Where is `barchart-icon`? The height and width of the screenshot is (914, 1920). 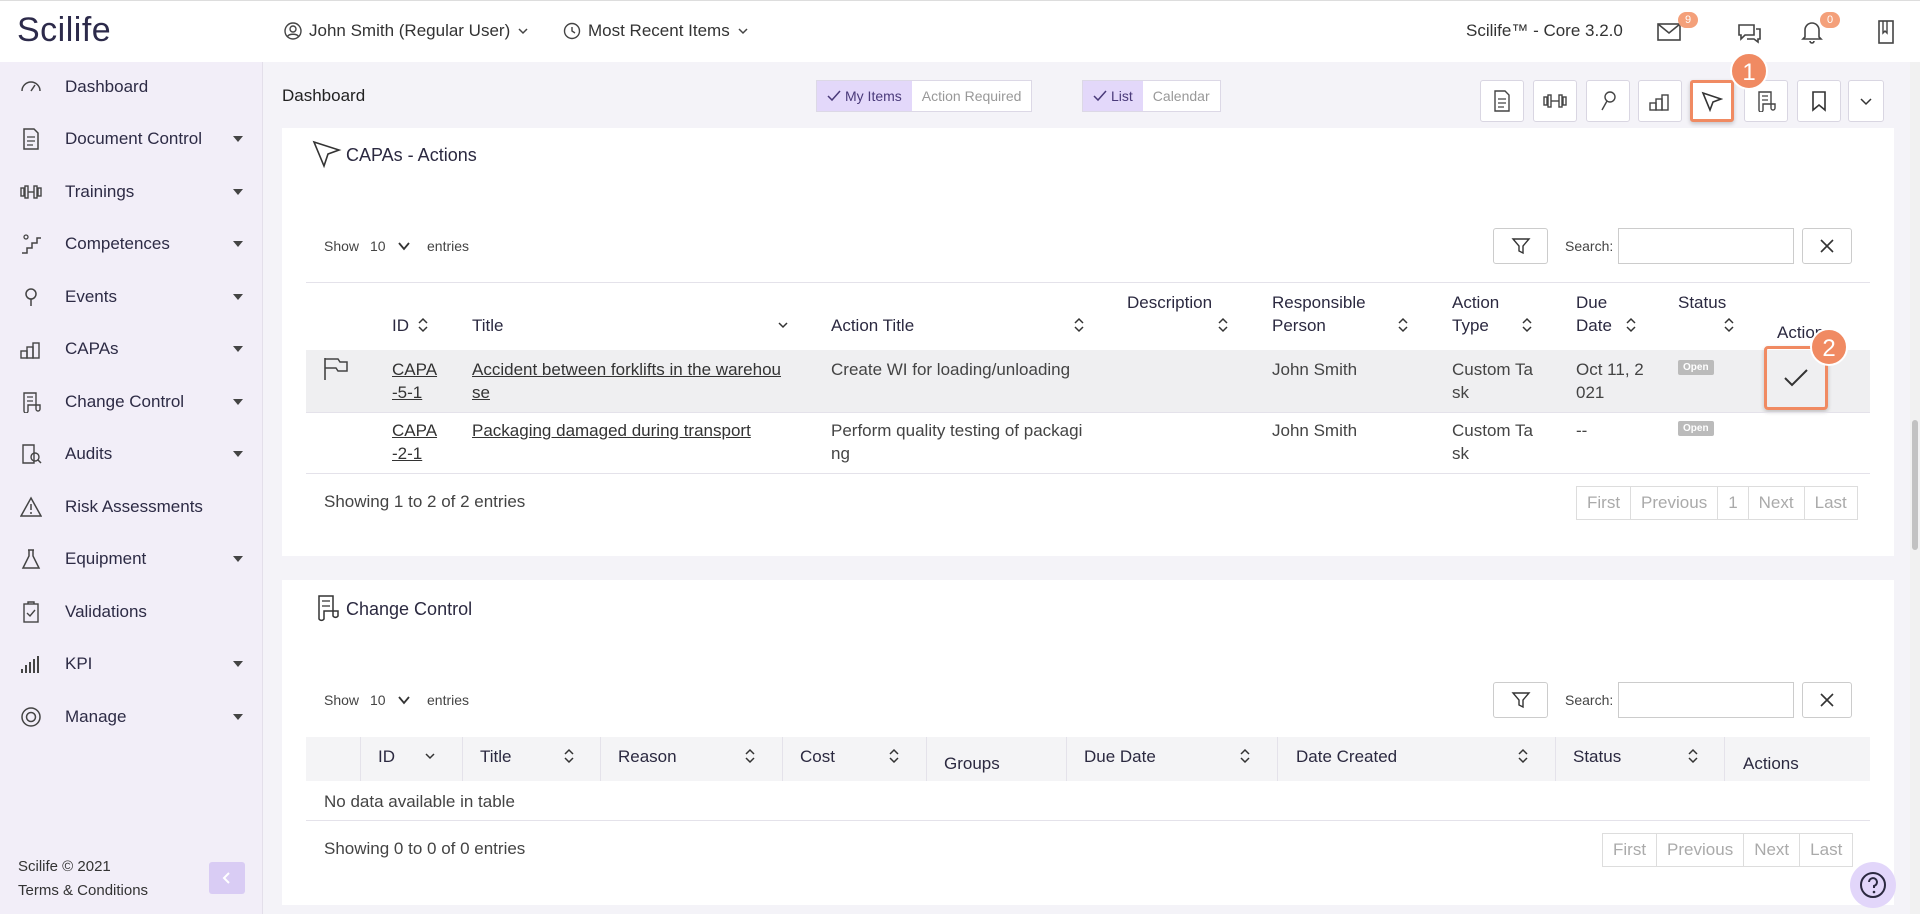
barchart-icon is located at coordinates (30, 664).